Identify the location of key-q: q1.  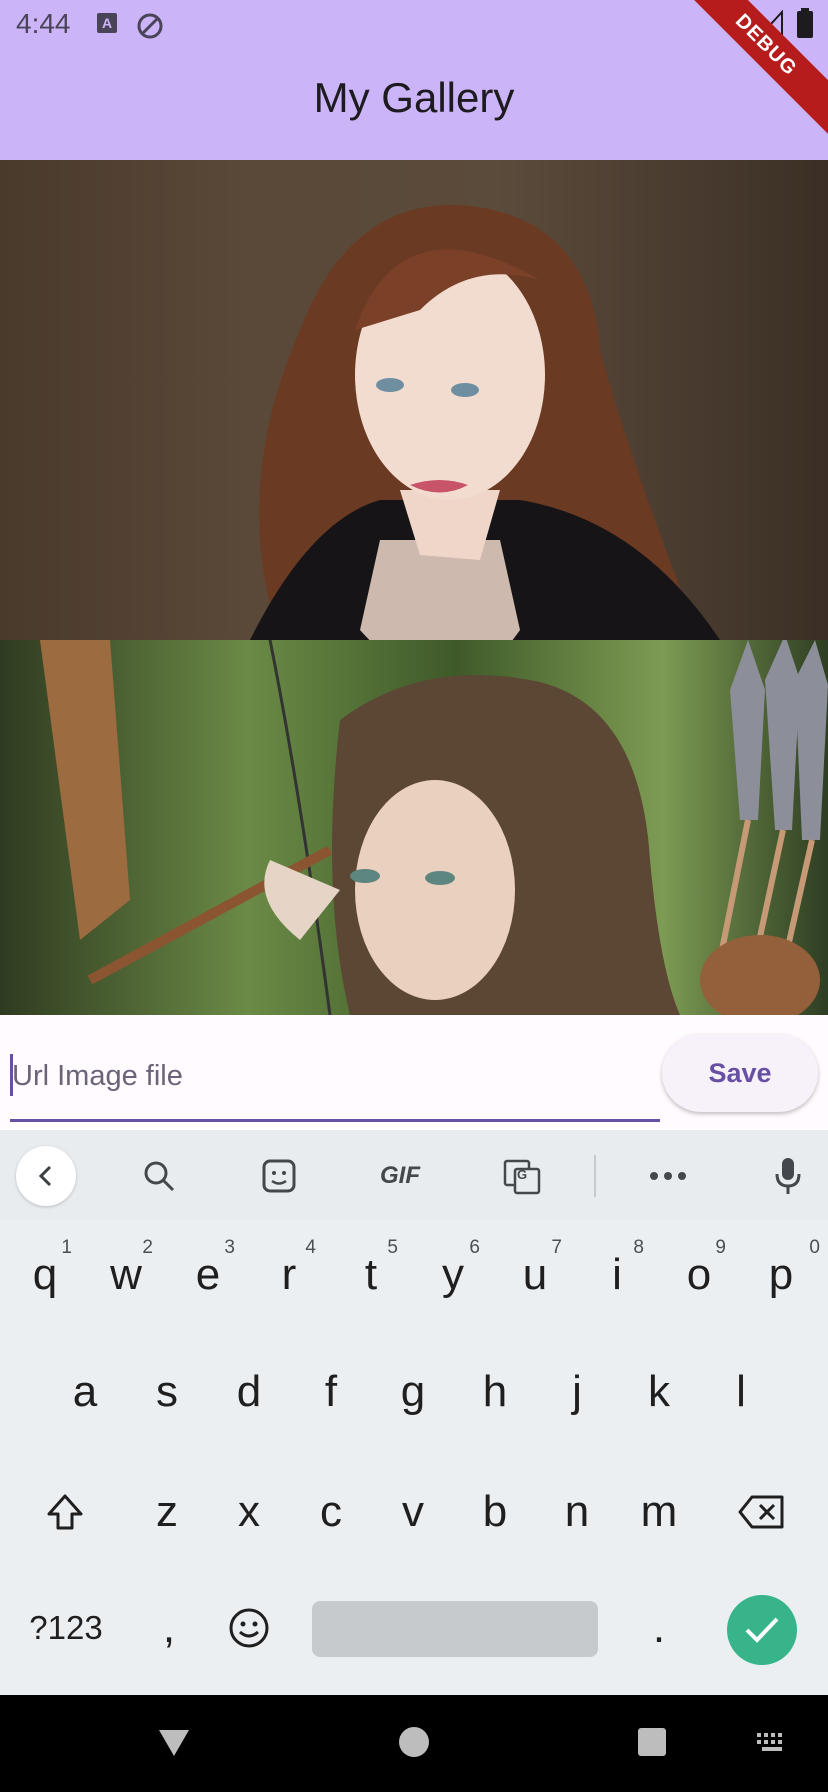
(45, 1275).